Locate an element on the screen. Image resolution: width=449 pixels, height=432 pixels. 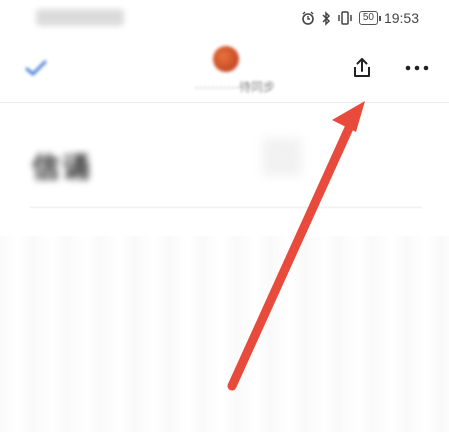
status-bar: 50 19:53 is located at coordinates (224, 19).